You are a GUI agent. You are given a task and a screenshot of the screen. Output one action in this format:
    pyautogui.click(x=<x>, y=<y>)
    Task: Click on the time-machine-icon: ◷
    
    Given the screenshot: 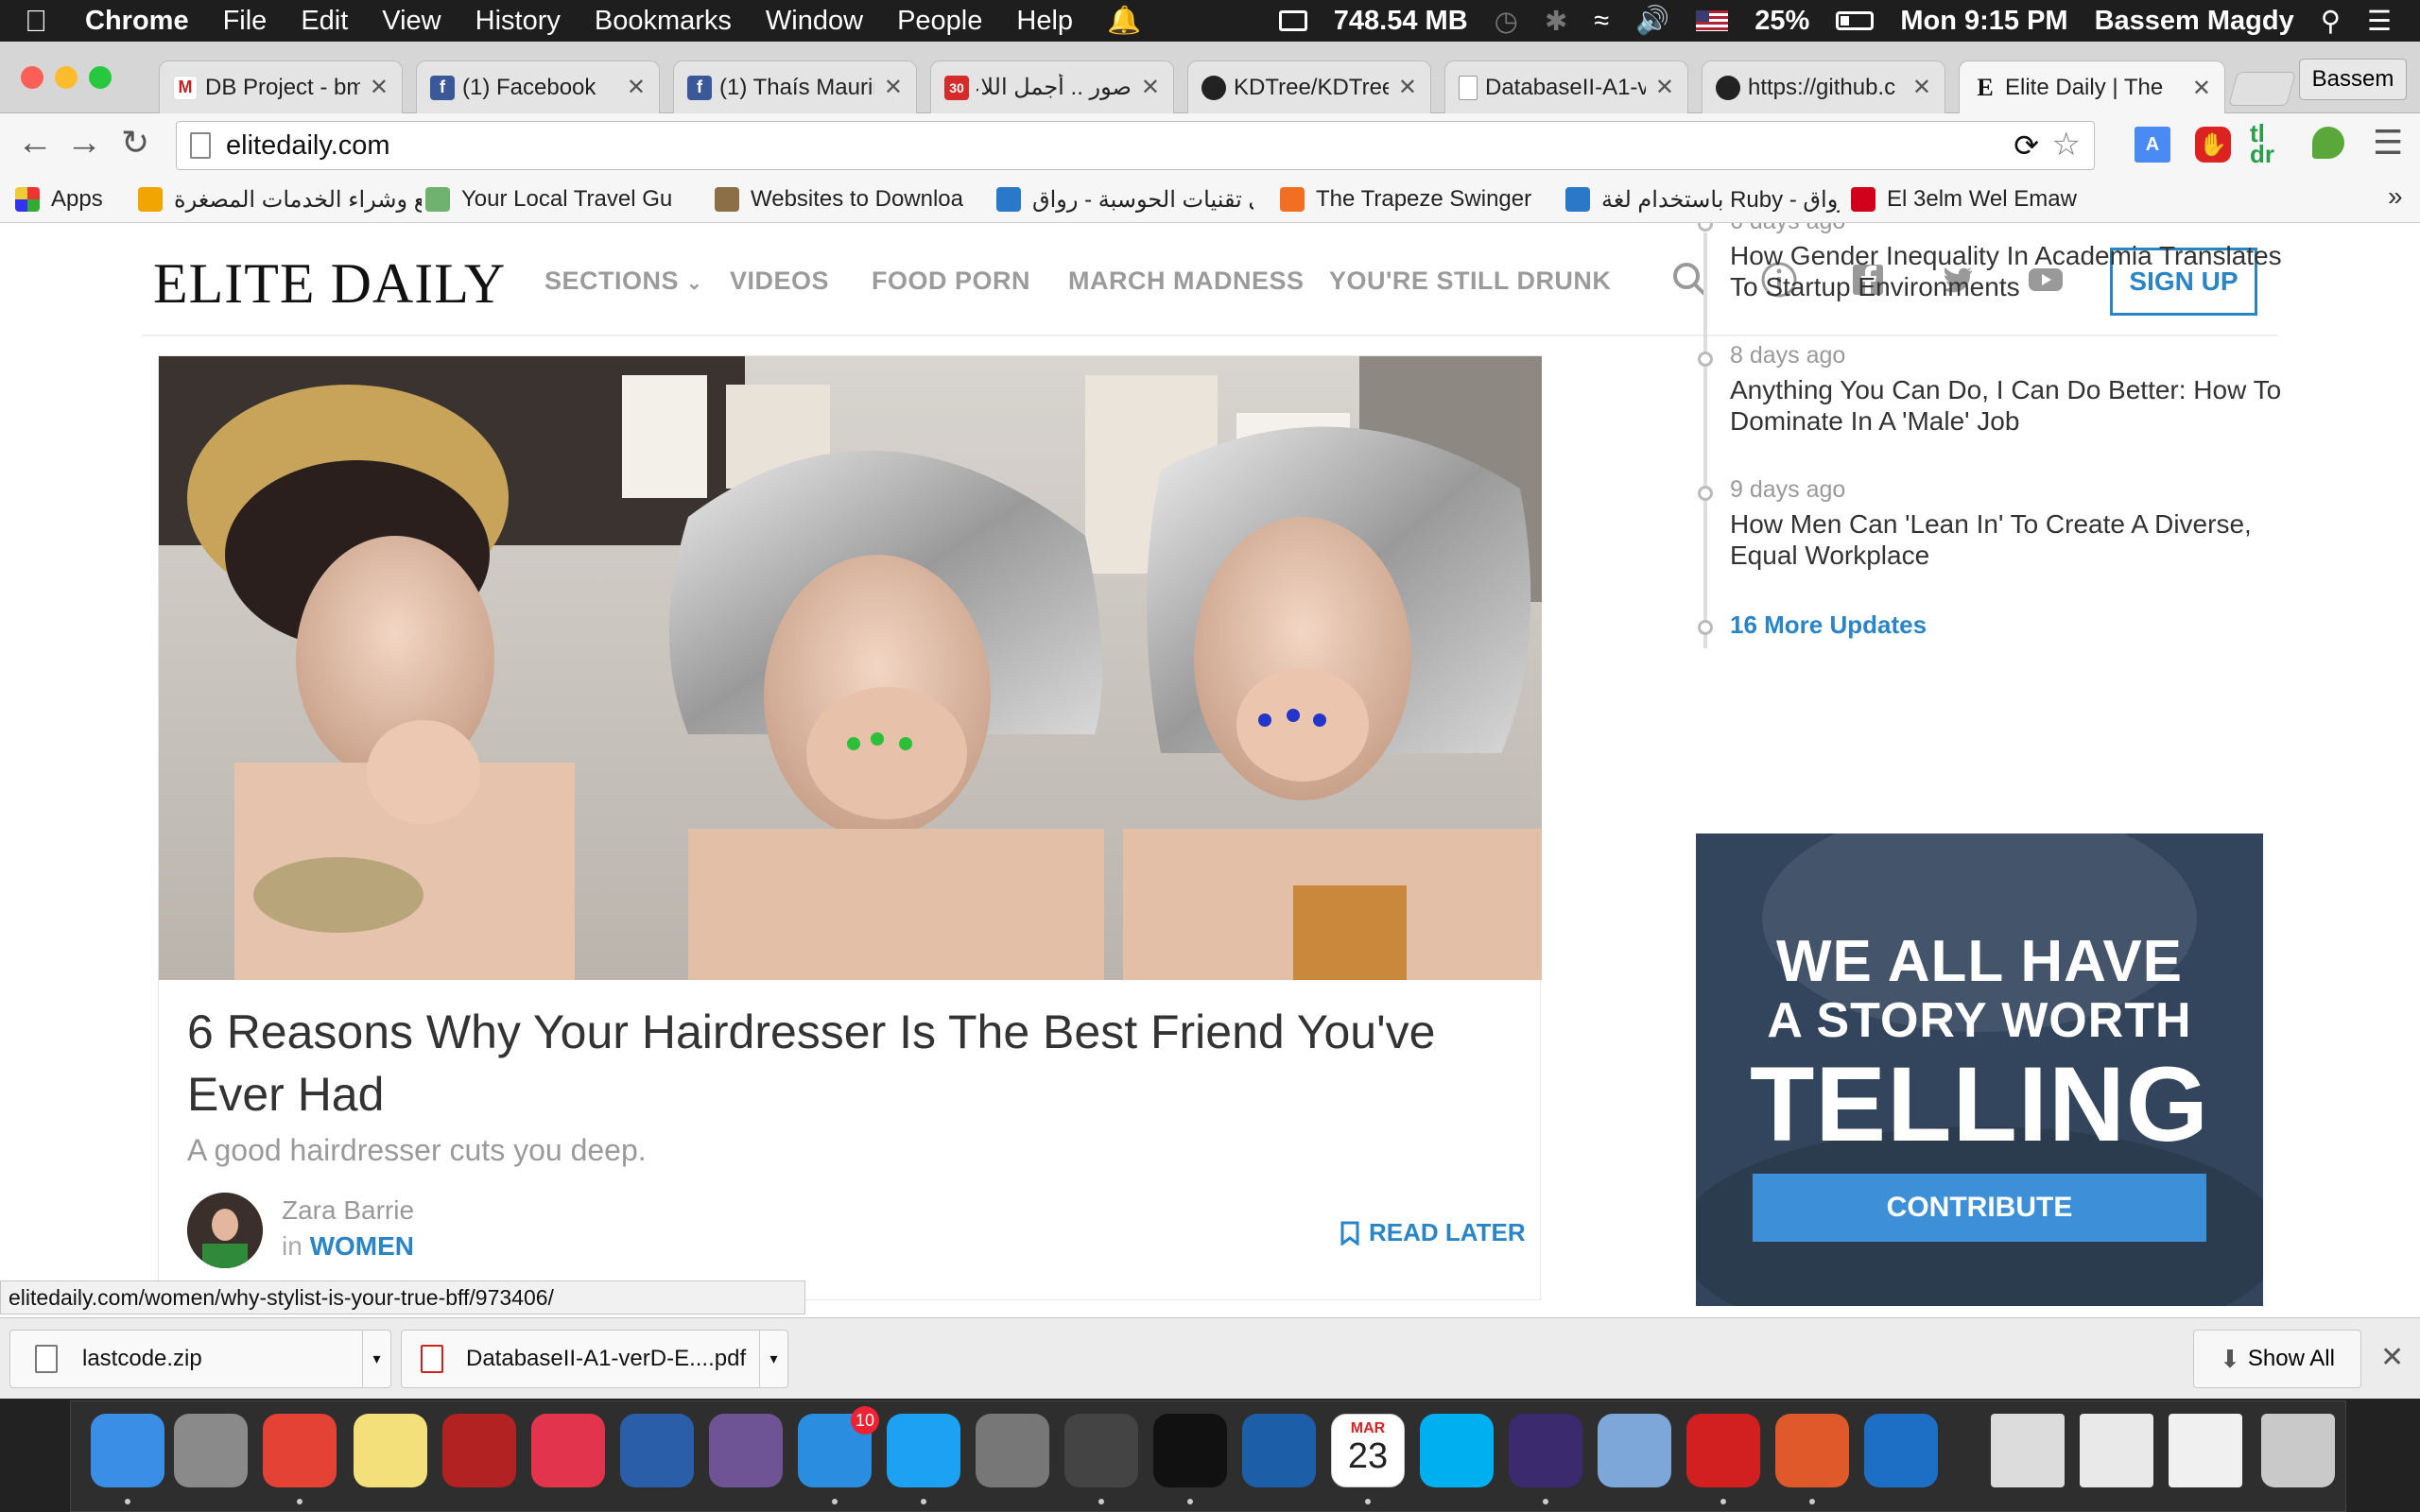 What is the action you would take?
    pyautogui.click(x=1506, y=21)
    